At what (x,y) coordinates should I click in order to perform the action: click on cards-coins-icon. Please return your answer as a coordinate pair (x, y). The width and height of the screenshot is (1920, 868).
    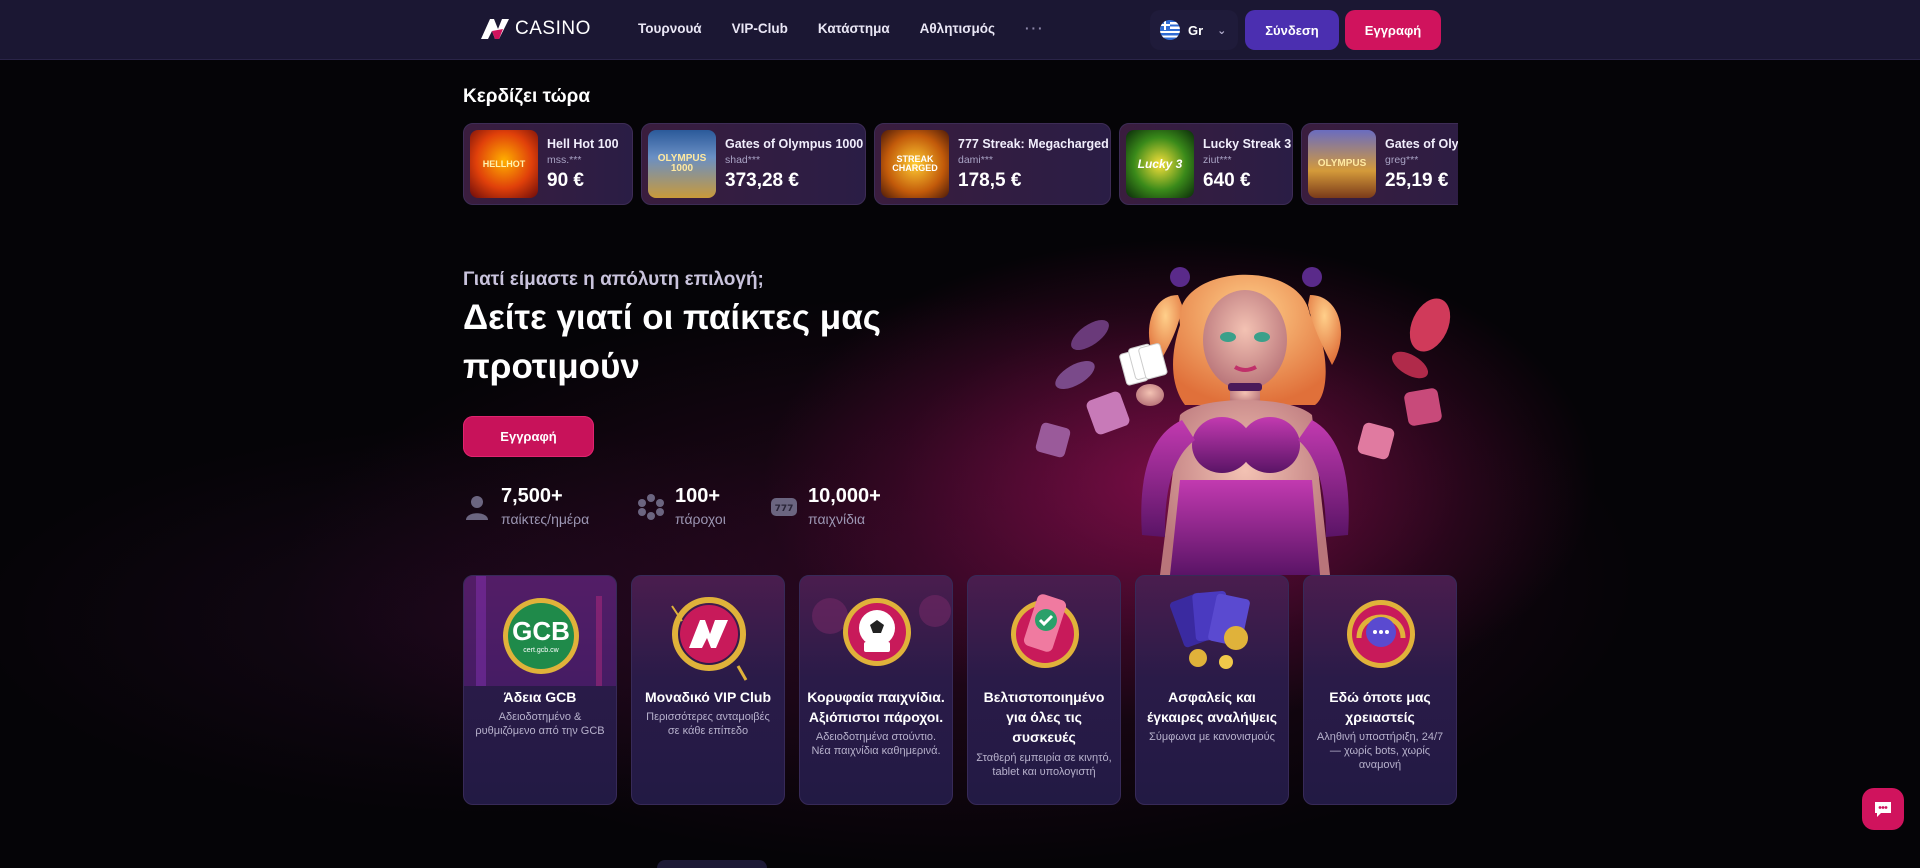
    Looking at the image, I should click on (1209, 629).